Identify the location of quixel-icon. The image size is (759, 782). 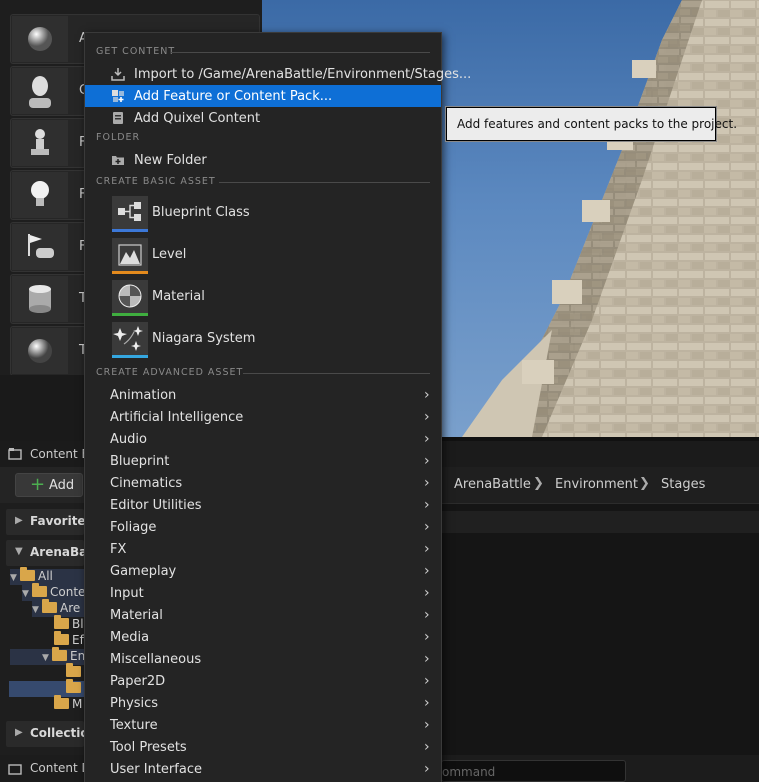
(118, 118).